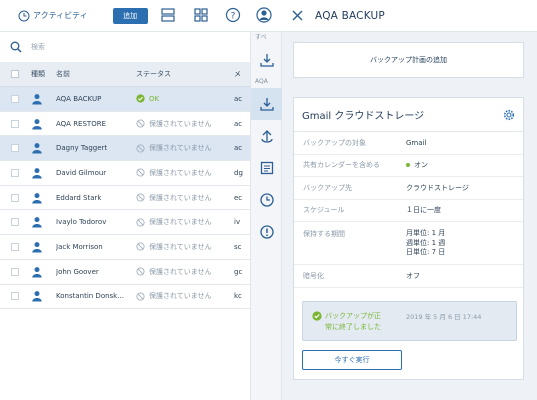 The height and width of the screenshot is (400, 537). I want to click on table-row: Dagny Taggert 保護されていません ac, so click(125, 149).